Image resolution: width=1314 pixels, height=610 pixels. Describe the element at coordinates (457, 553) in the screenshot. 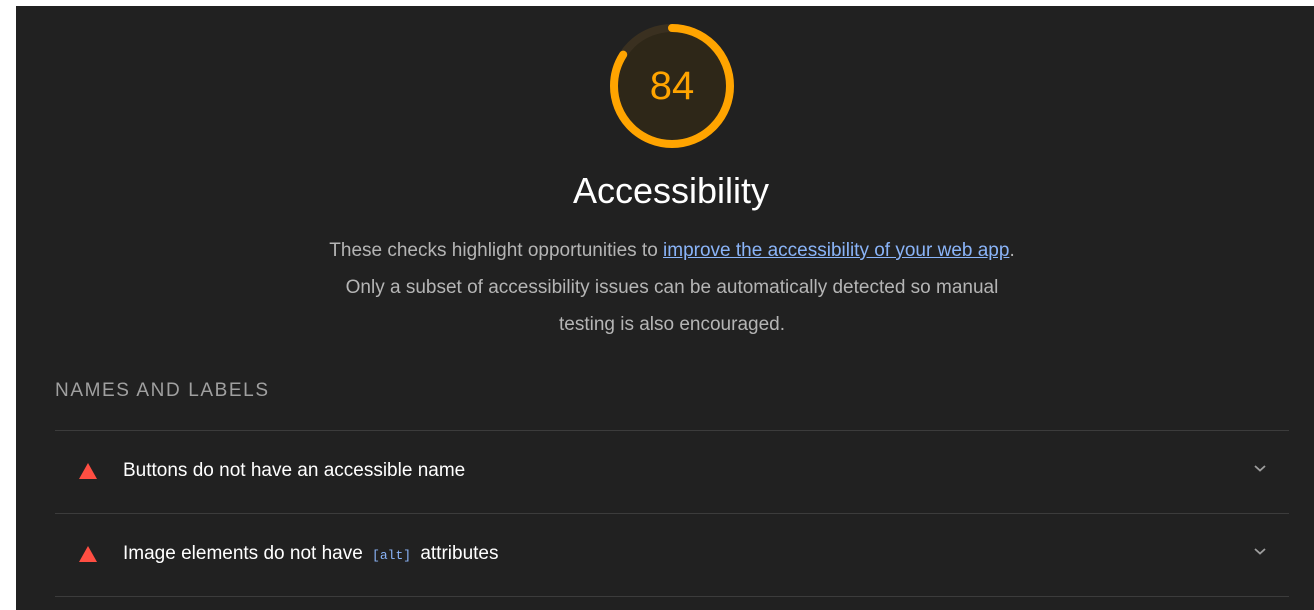

I see `audit-text-after: attributes` at that location.